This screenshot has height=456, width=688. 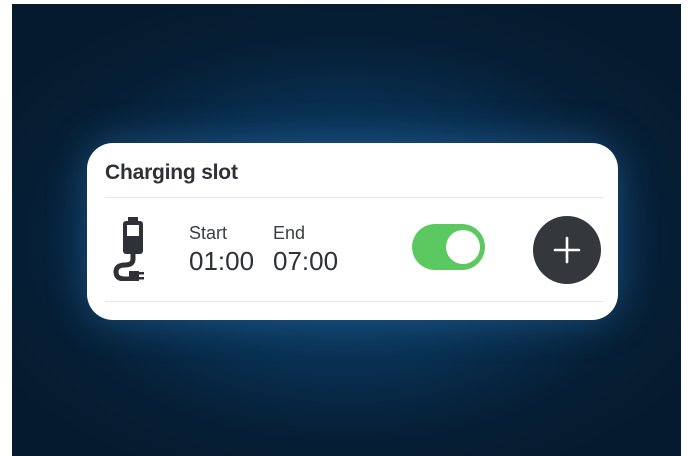 I want to click on plus-icon, so click(x=567, y=250).